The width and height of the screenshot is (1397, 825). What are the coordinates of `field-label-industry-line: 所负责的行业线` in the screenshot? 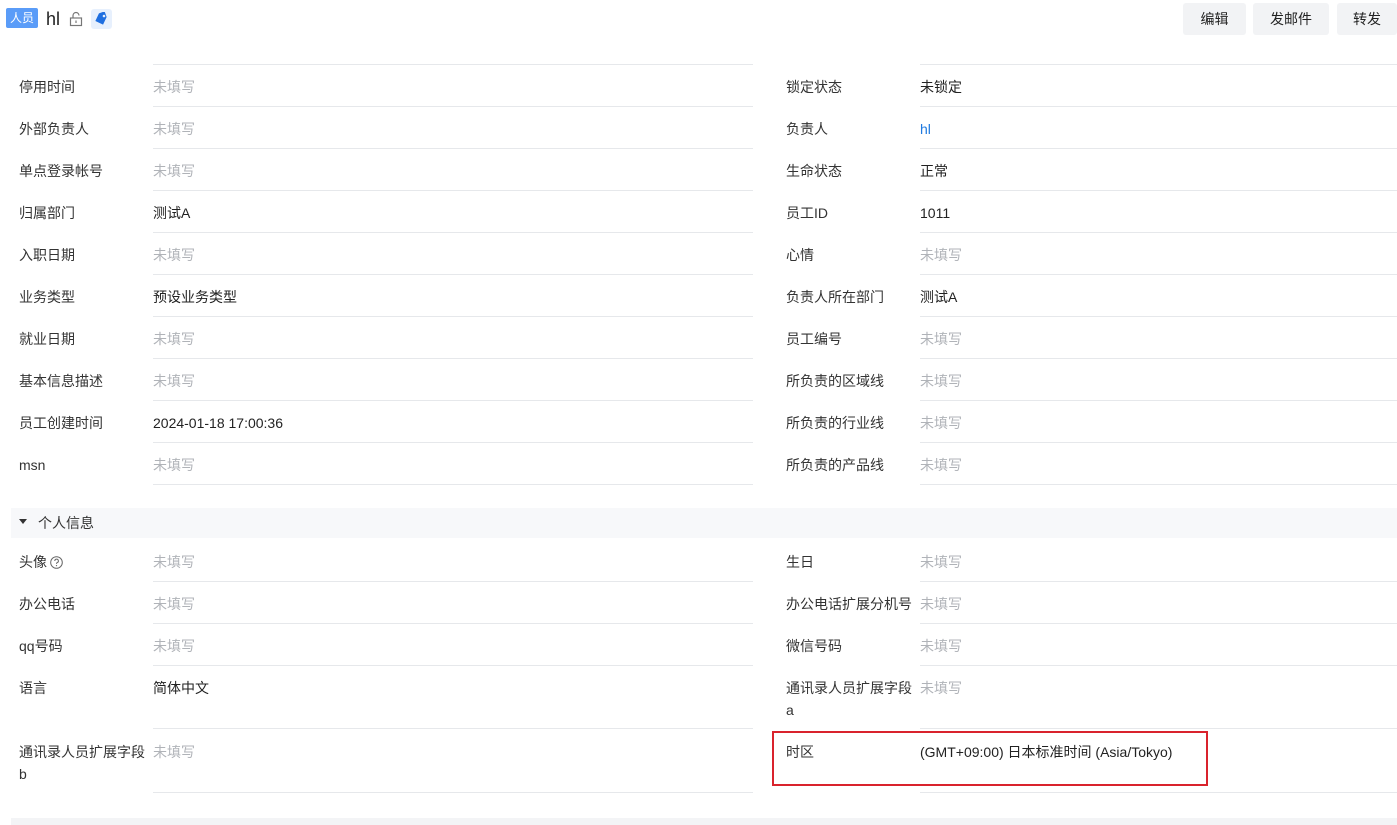 It's located at (835, 423).